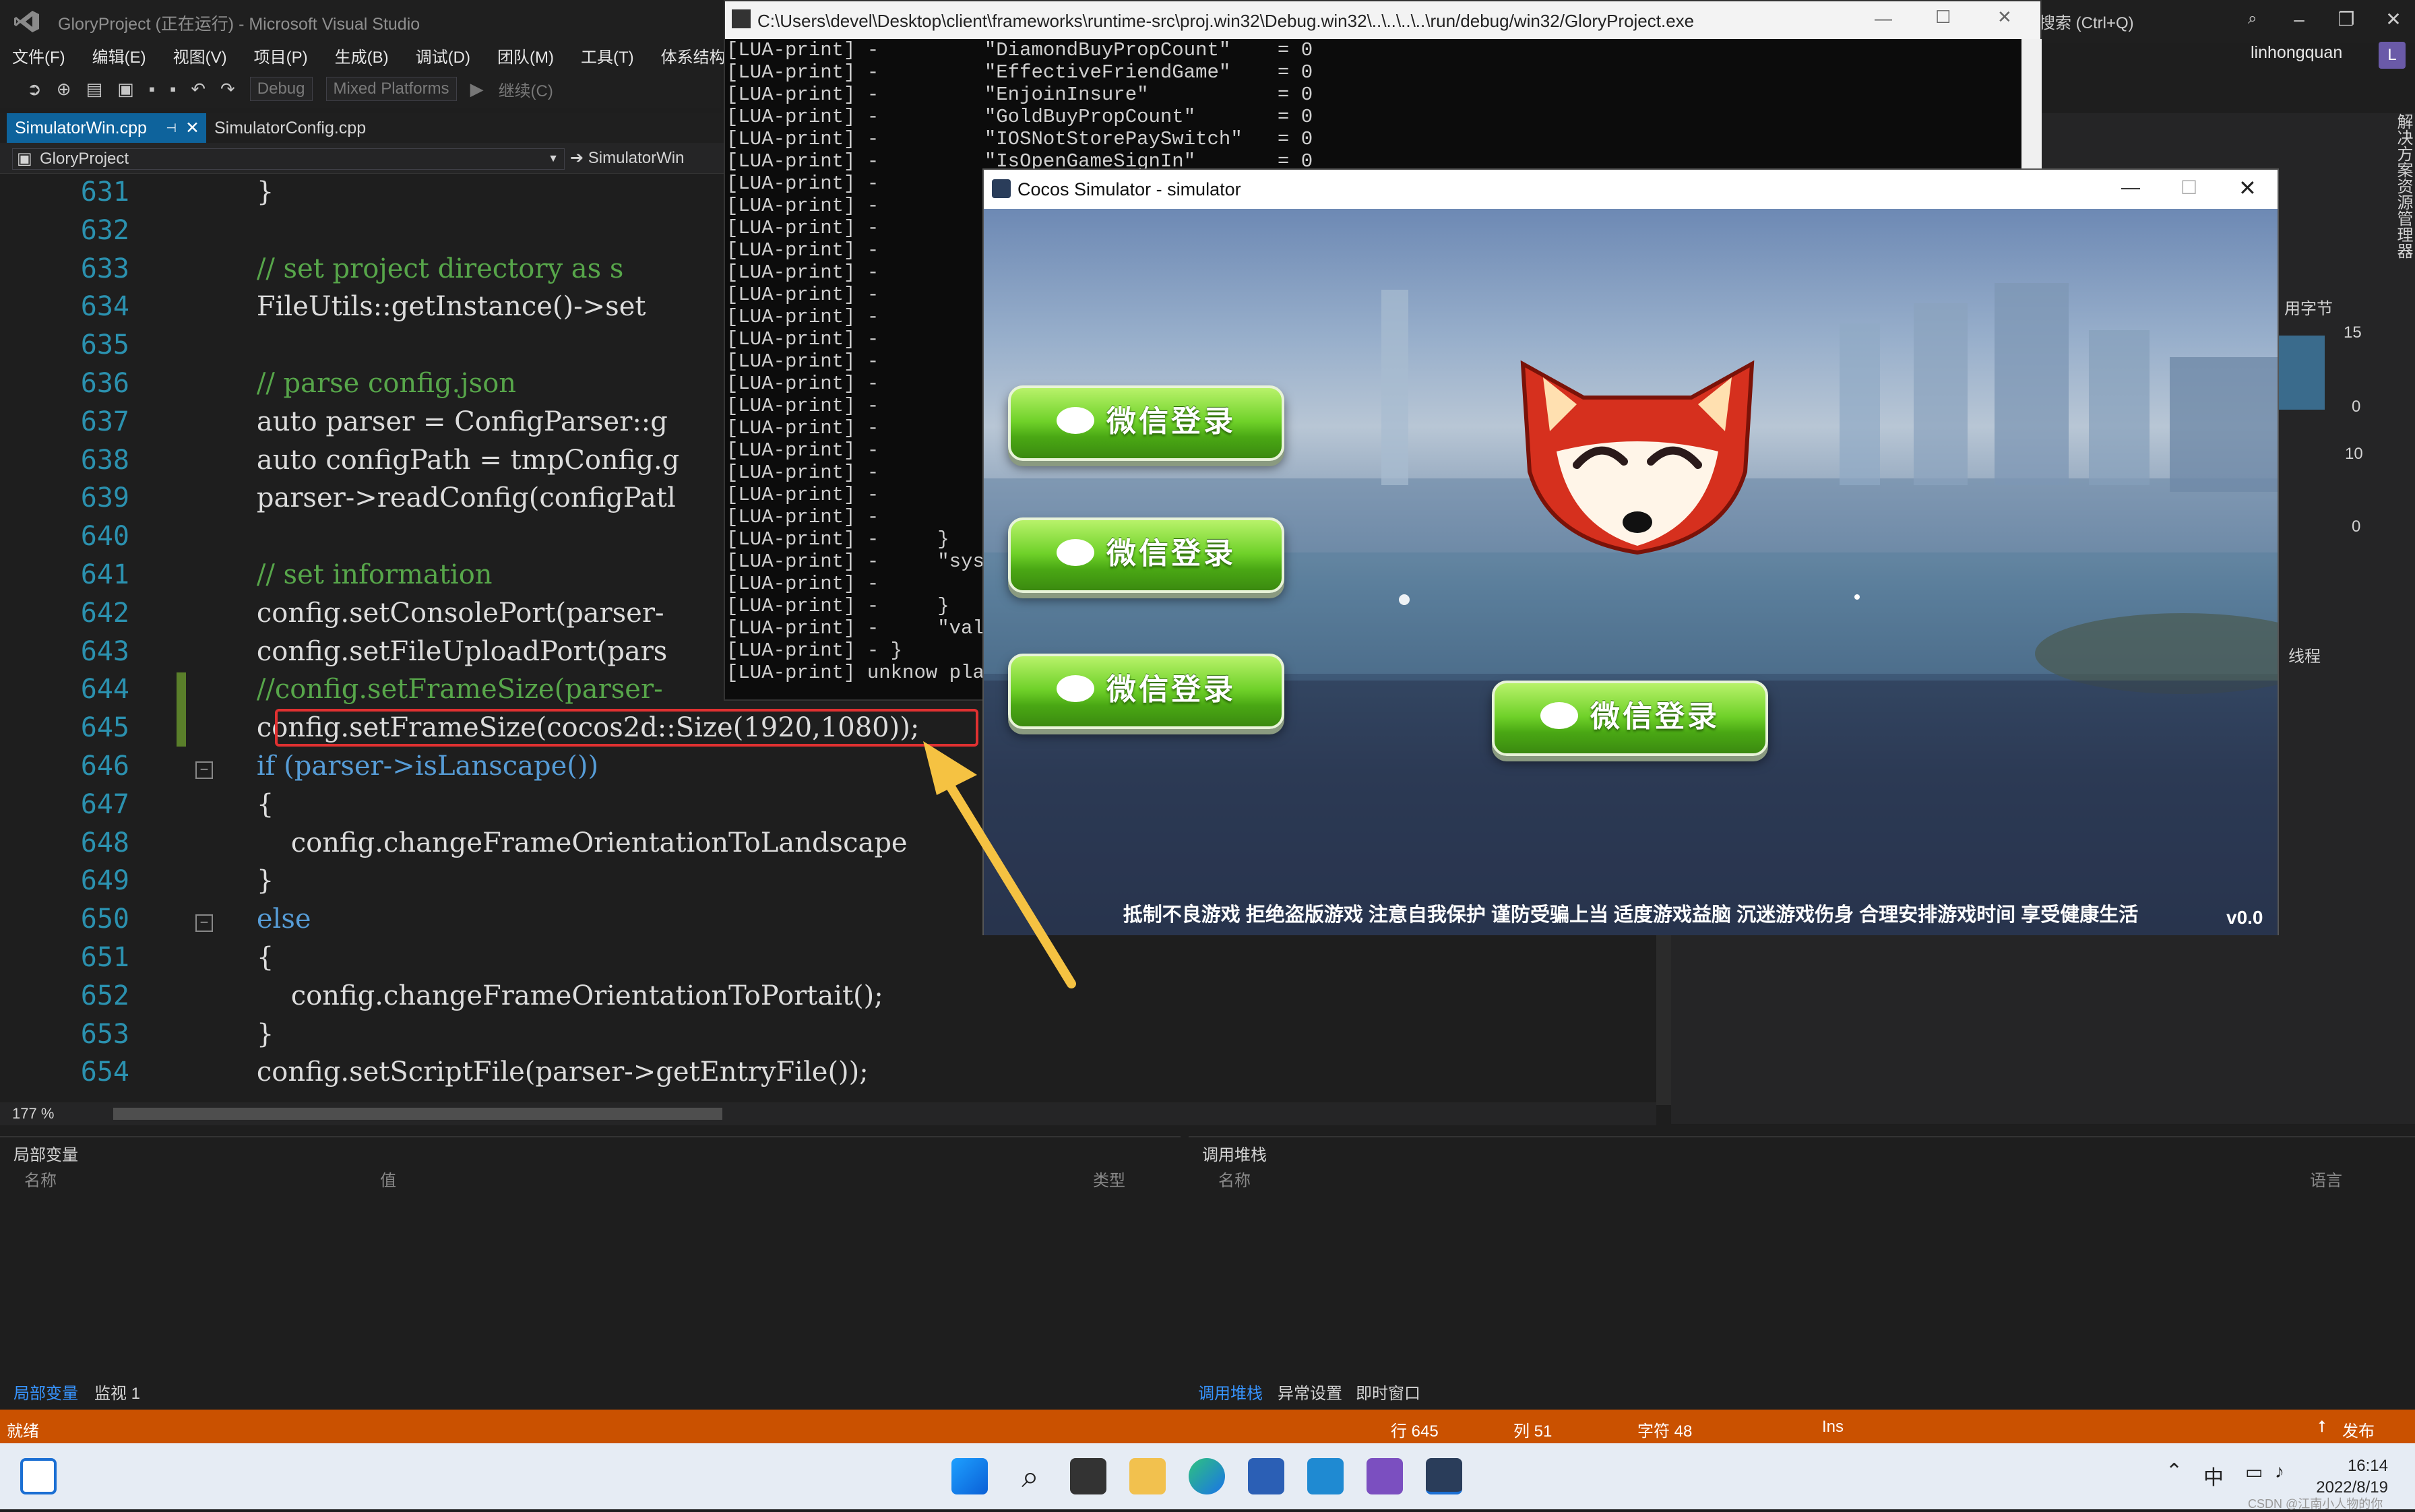 The image size is (2415, 1512). Describe the element at coordinates (1146, 555) in the screenshot. I see `wechat-login-button-2: 微信登录` at that location.